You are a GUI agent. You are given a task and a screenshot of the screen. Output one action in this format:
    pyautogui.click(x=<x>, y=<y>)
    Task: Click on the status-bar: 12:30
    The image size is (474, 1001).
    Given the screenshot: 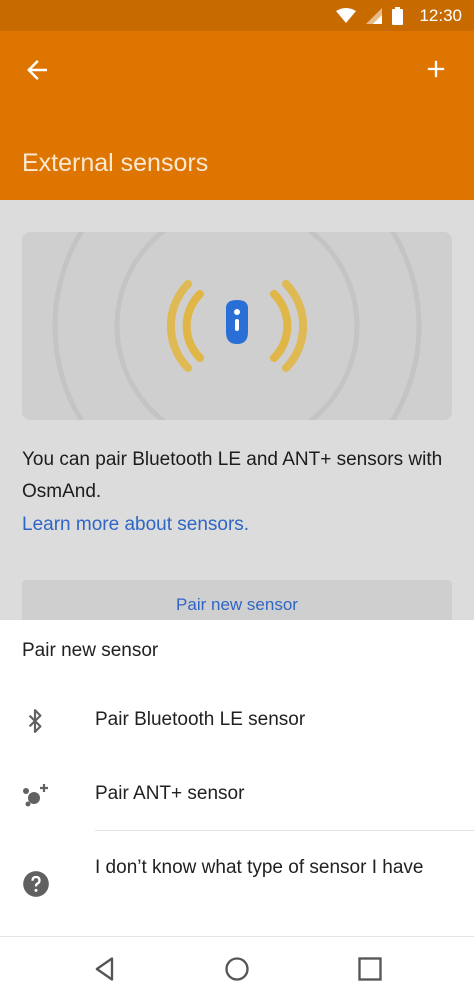 What is the action you would take?
    pyautogui.click(x=237, y=15)
    